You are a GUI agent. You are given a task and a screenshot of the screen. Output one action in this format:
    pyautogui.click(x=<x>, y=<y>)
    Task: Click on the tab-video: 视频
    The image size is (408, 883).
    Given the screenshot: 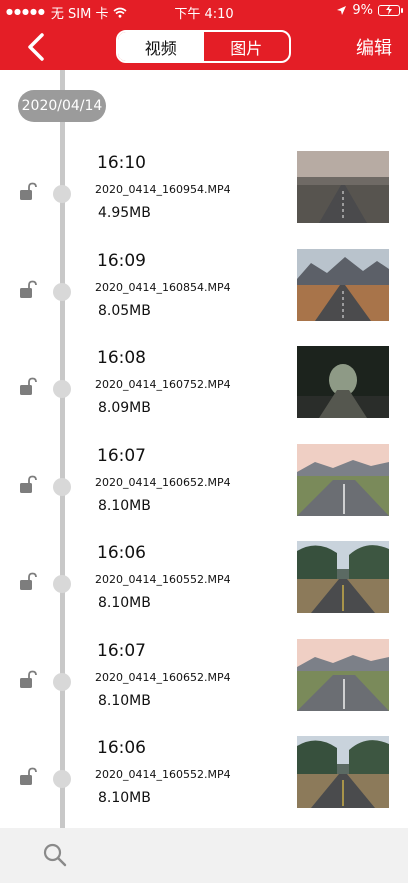 What is the action you would take?
    pyautogui.click(x=161, y=46)
    